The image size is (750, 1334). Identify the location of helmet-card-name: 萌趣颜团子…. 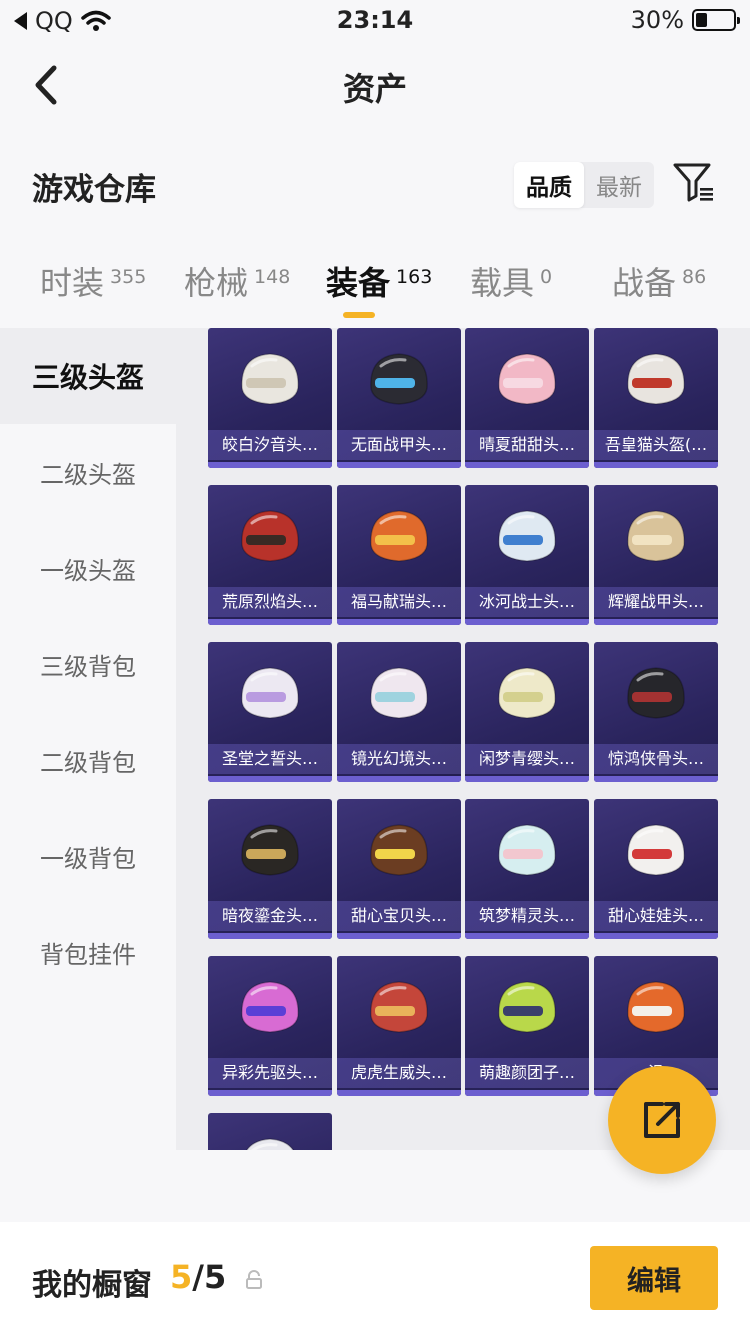
(527, 1073).